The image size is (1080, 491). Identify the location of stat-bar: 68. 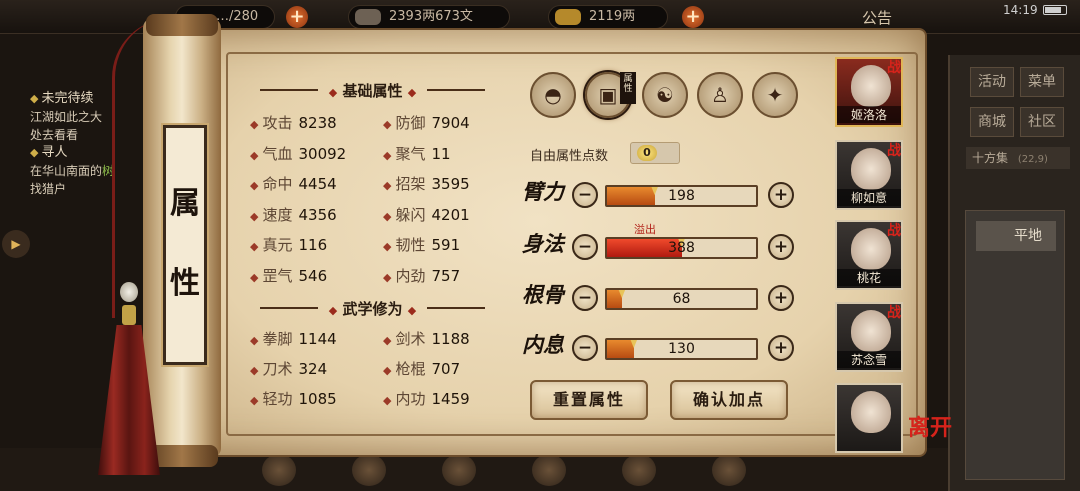
(681, 299).